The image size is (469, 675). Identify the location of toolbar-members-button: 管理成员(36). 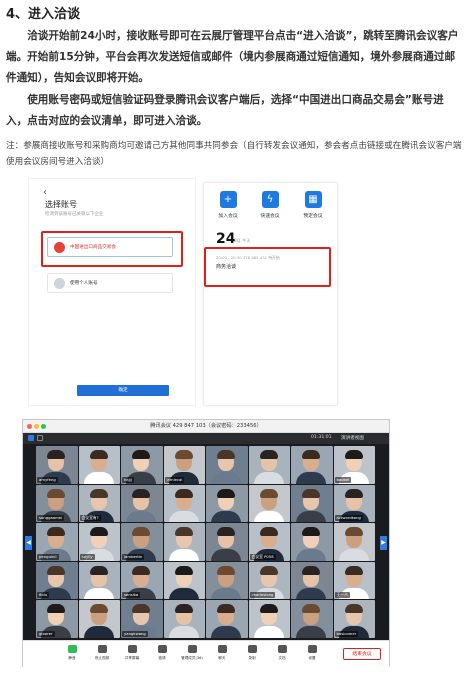
(192, 653).